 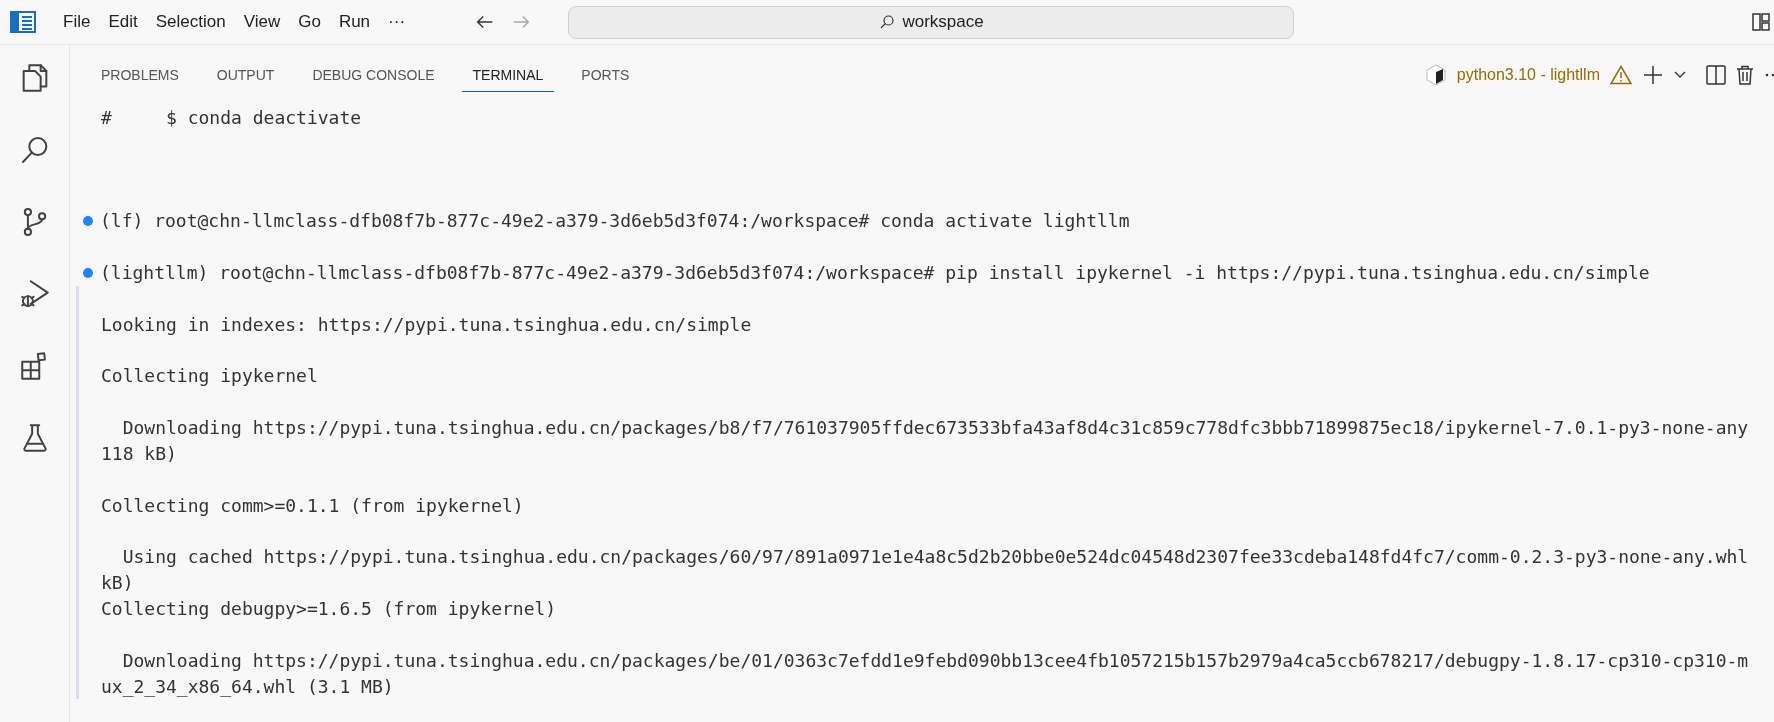 I want to click on menu-item: Run, so click(x=354, y=22).